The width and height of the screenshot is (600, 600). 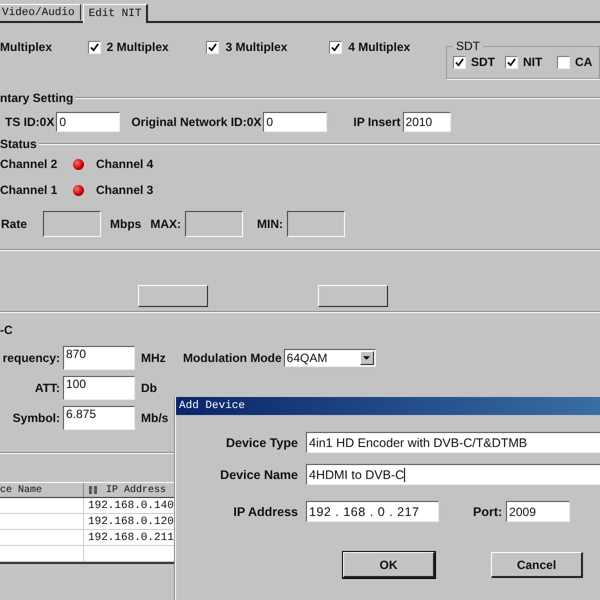 I want to click on checkbox-label: 4 Multiplex, so click(x=379, y=47).